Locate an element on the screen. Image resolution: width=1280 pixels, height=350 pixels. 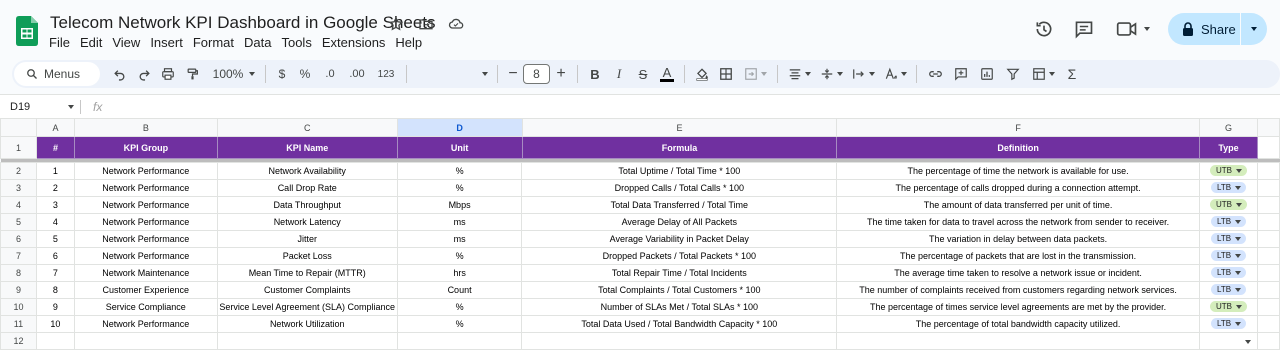
column-header-h is located at coordinates (1268, 127).